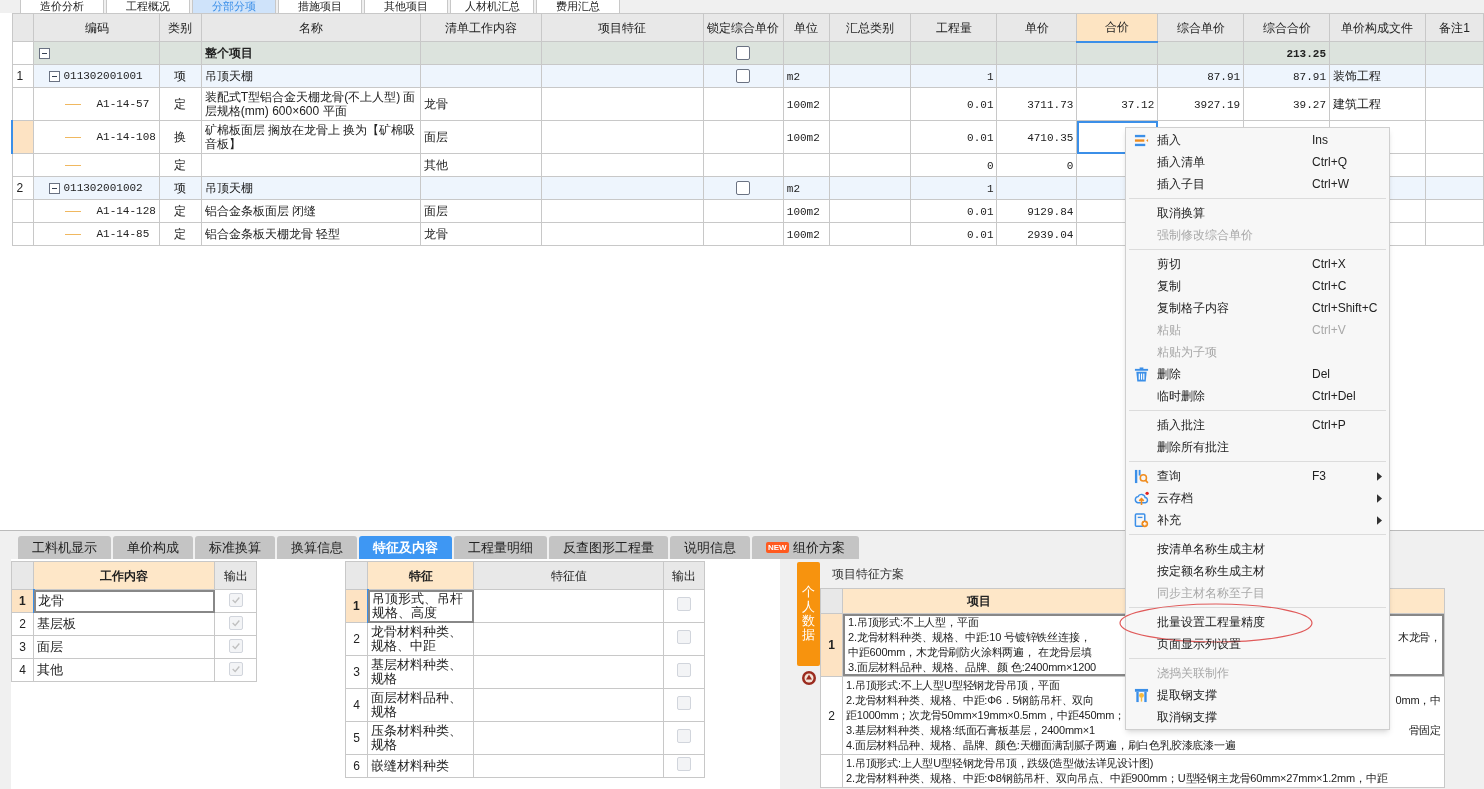 This screenshot has width=1484, height=789. I want to click on tab-label: 单价构成, so click(153, 547).